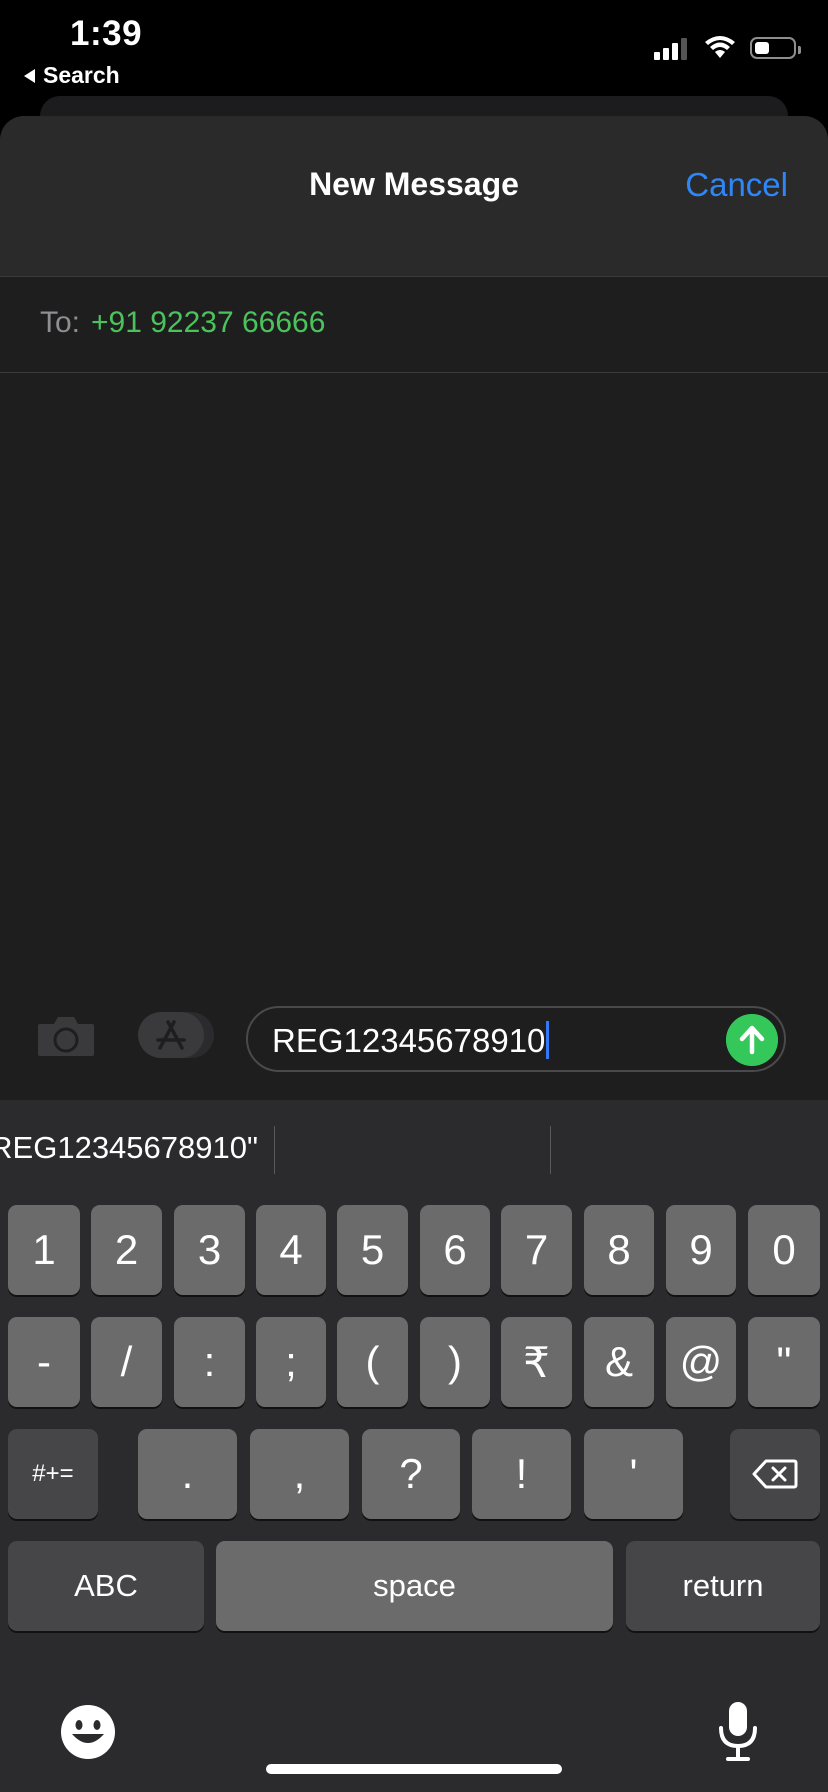 The image size is (828, 1792). Describe the element at coordinates (176, 1035) in the screenshot. I see `app-store-icon` at that location.